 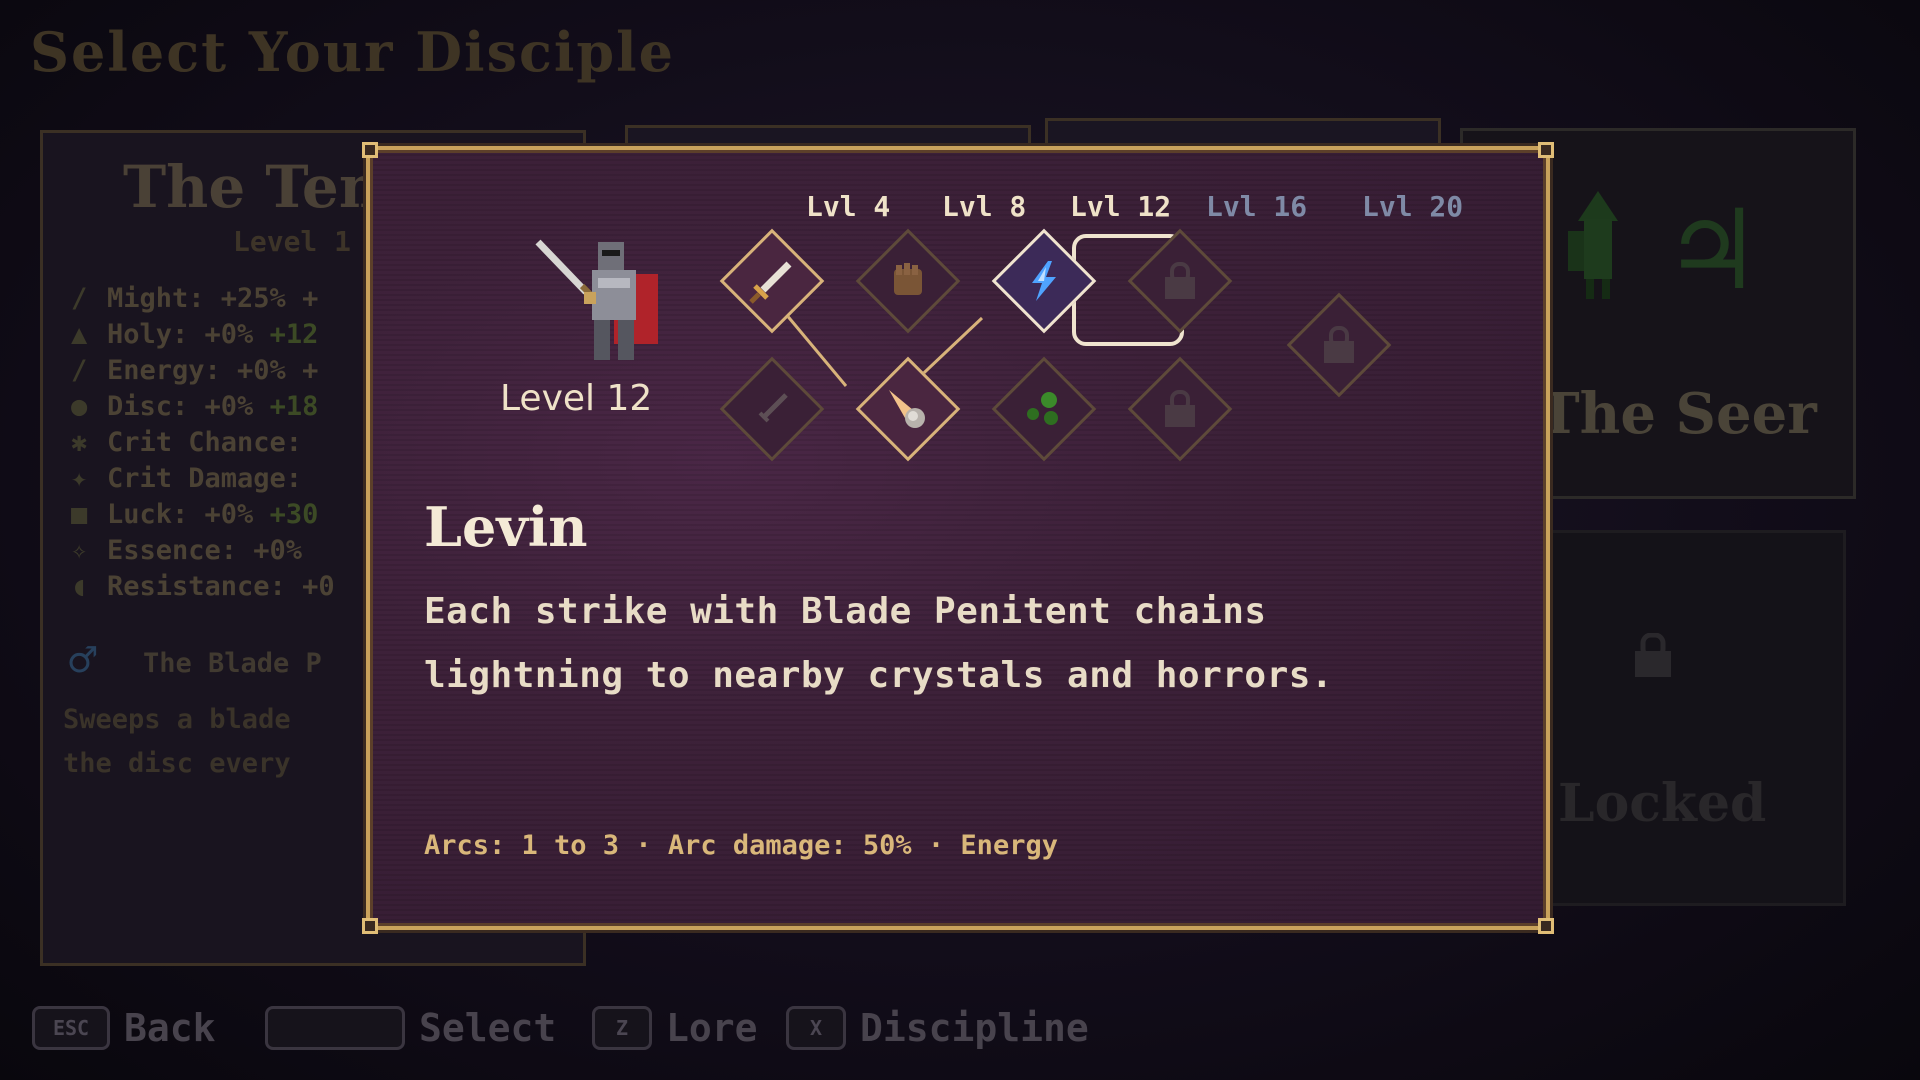 I want to click on ability-stats: Arcs: 1 to 3 · Arc damage: 50% · Energy, so click(x=741, y=845).